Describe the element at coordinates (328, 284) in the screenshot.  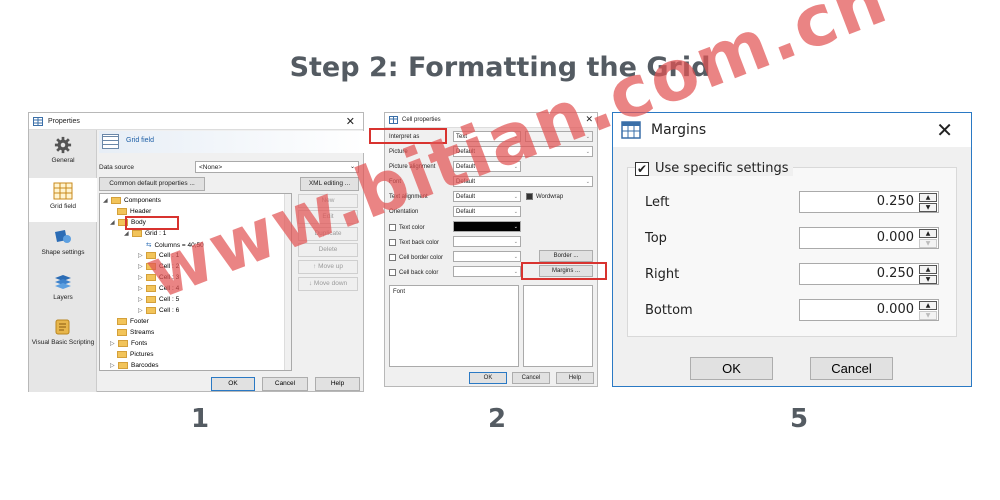
I see `move-down-button: ↓ Move down` at that location.